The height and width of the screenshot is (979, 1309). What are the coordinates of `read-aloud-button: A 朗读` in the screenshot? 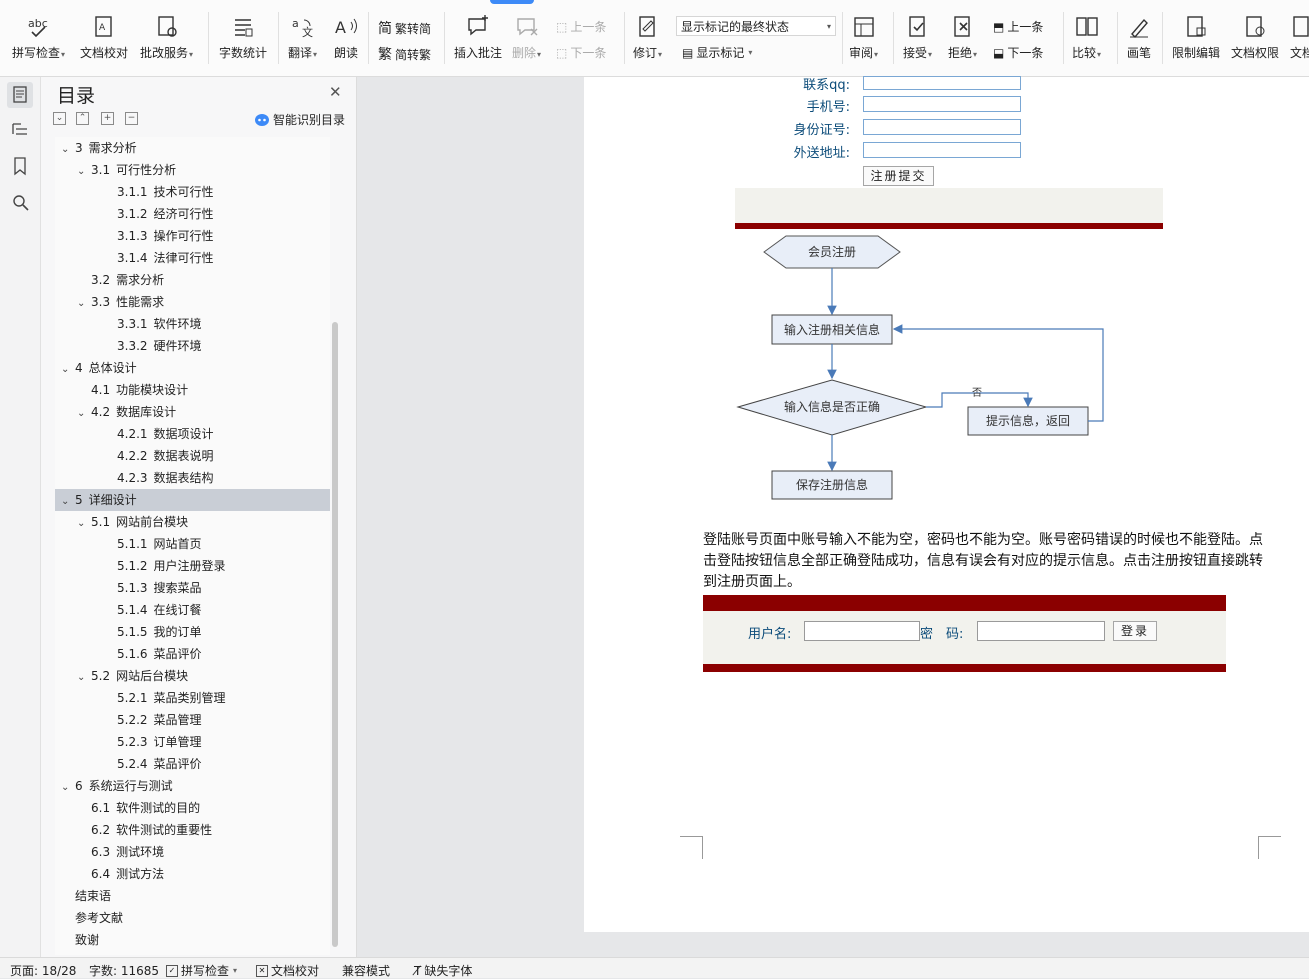 It's located at (346, 37).